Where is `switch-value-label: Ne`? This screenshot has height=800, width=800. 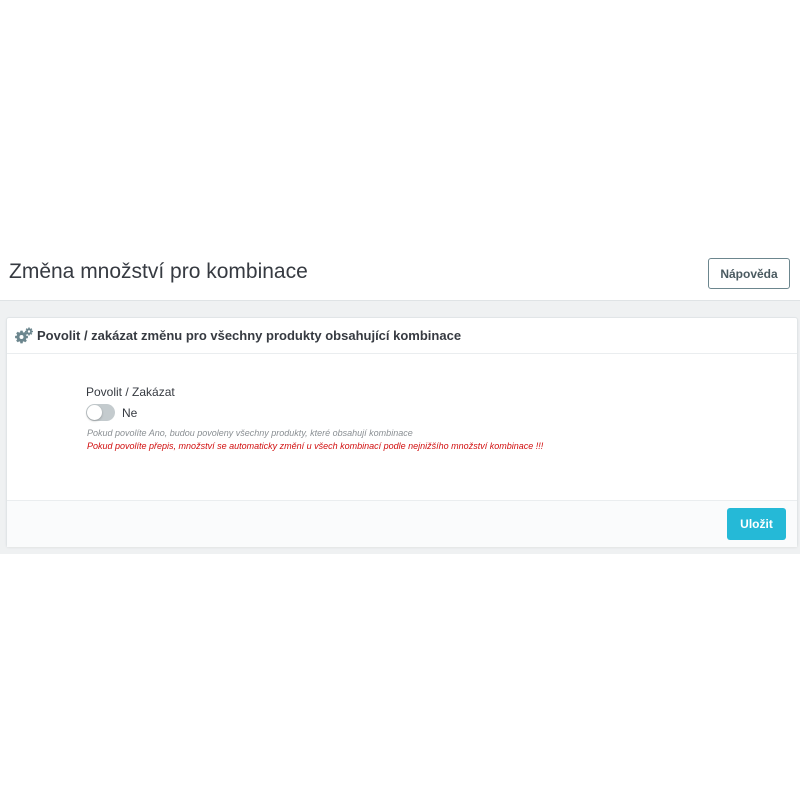 switch-value-label: Ne is located at coordinates (130, 413).